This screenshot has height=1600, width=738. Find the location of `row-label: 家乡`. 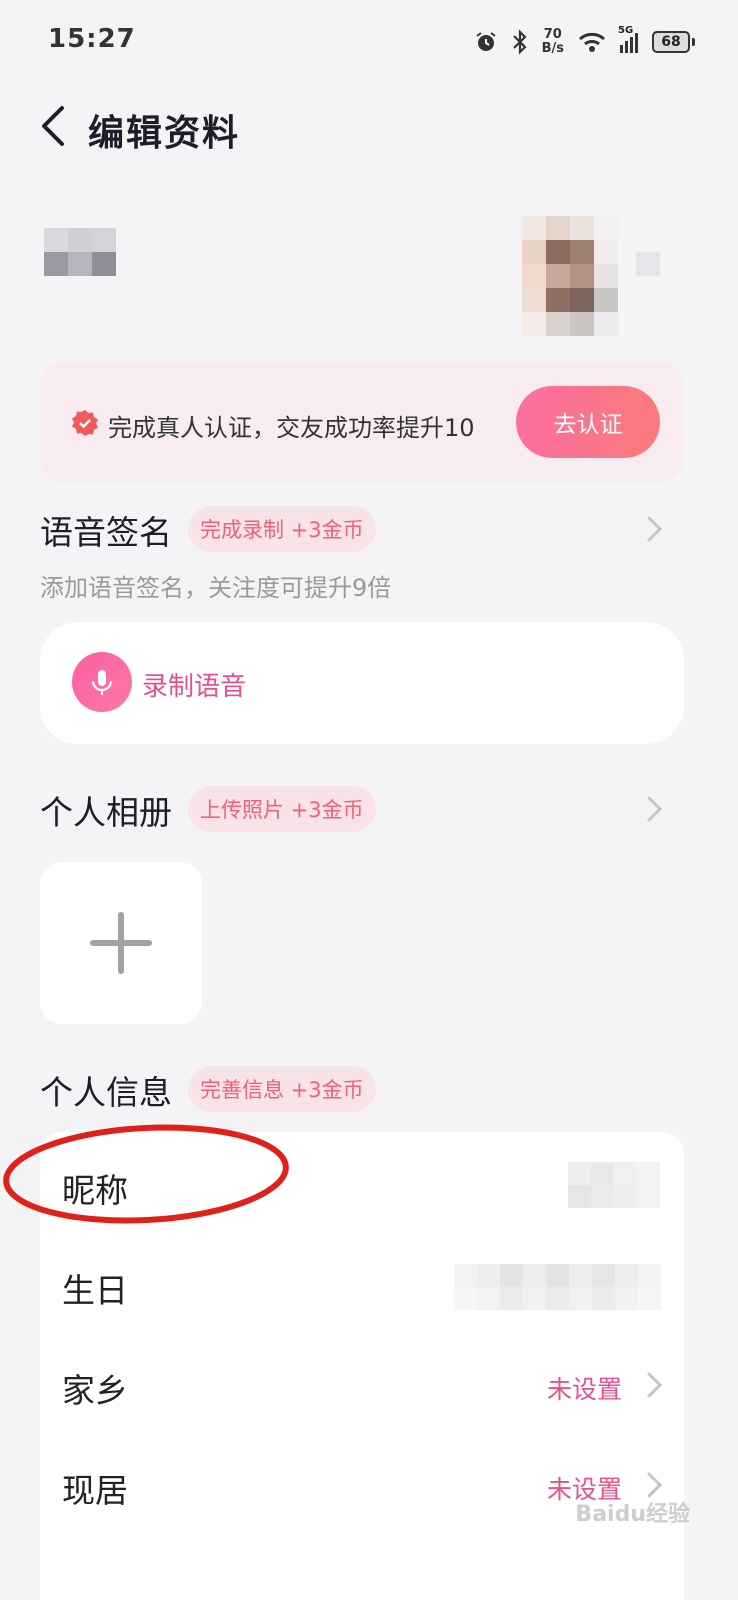

row-label: 家乡 is located at coordinates (95, 1390).